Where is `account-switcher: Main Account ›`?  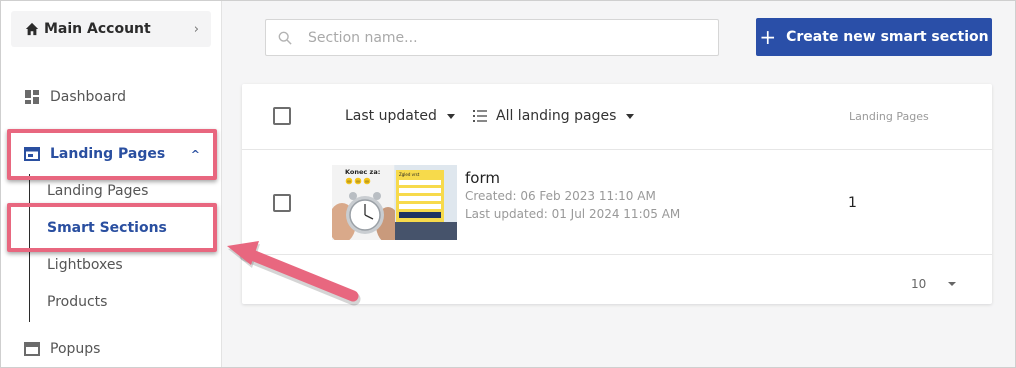 account-switcher: Main Account › is located at coordinates (111, 29).